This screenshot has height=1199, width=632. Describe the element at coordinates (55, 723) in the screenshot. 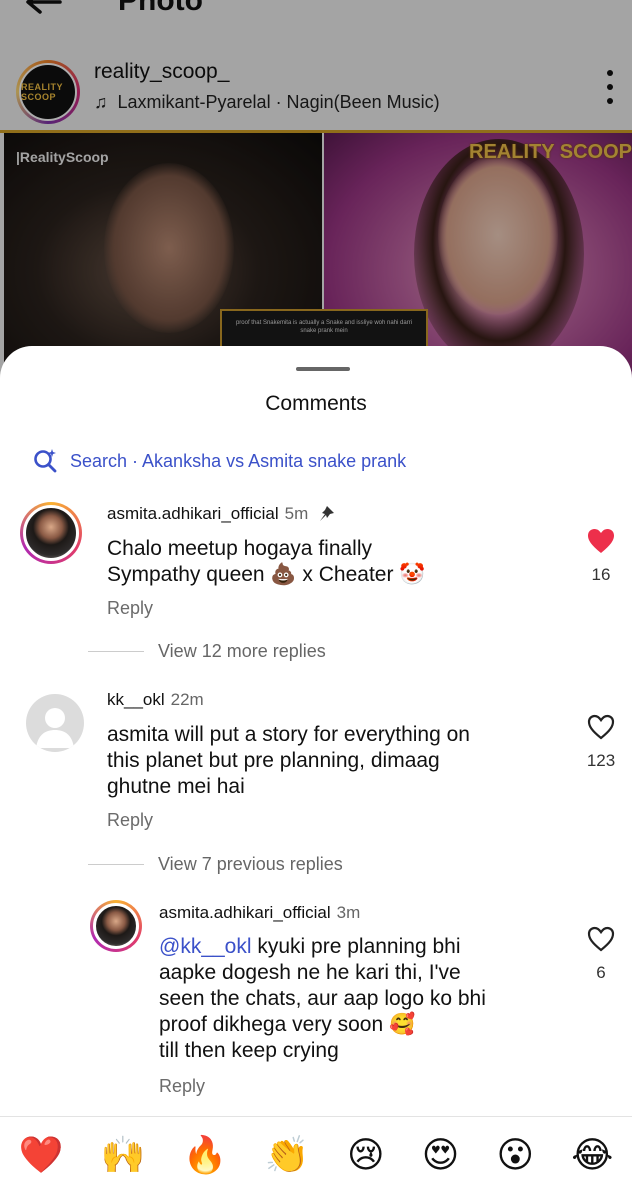

I see `default-avatar-icon` at that location.